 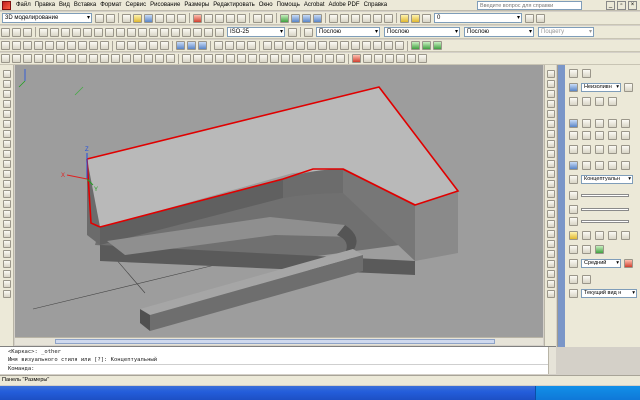 I want to click on sw-iso-icon, so click(x=550, y=144).